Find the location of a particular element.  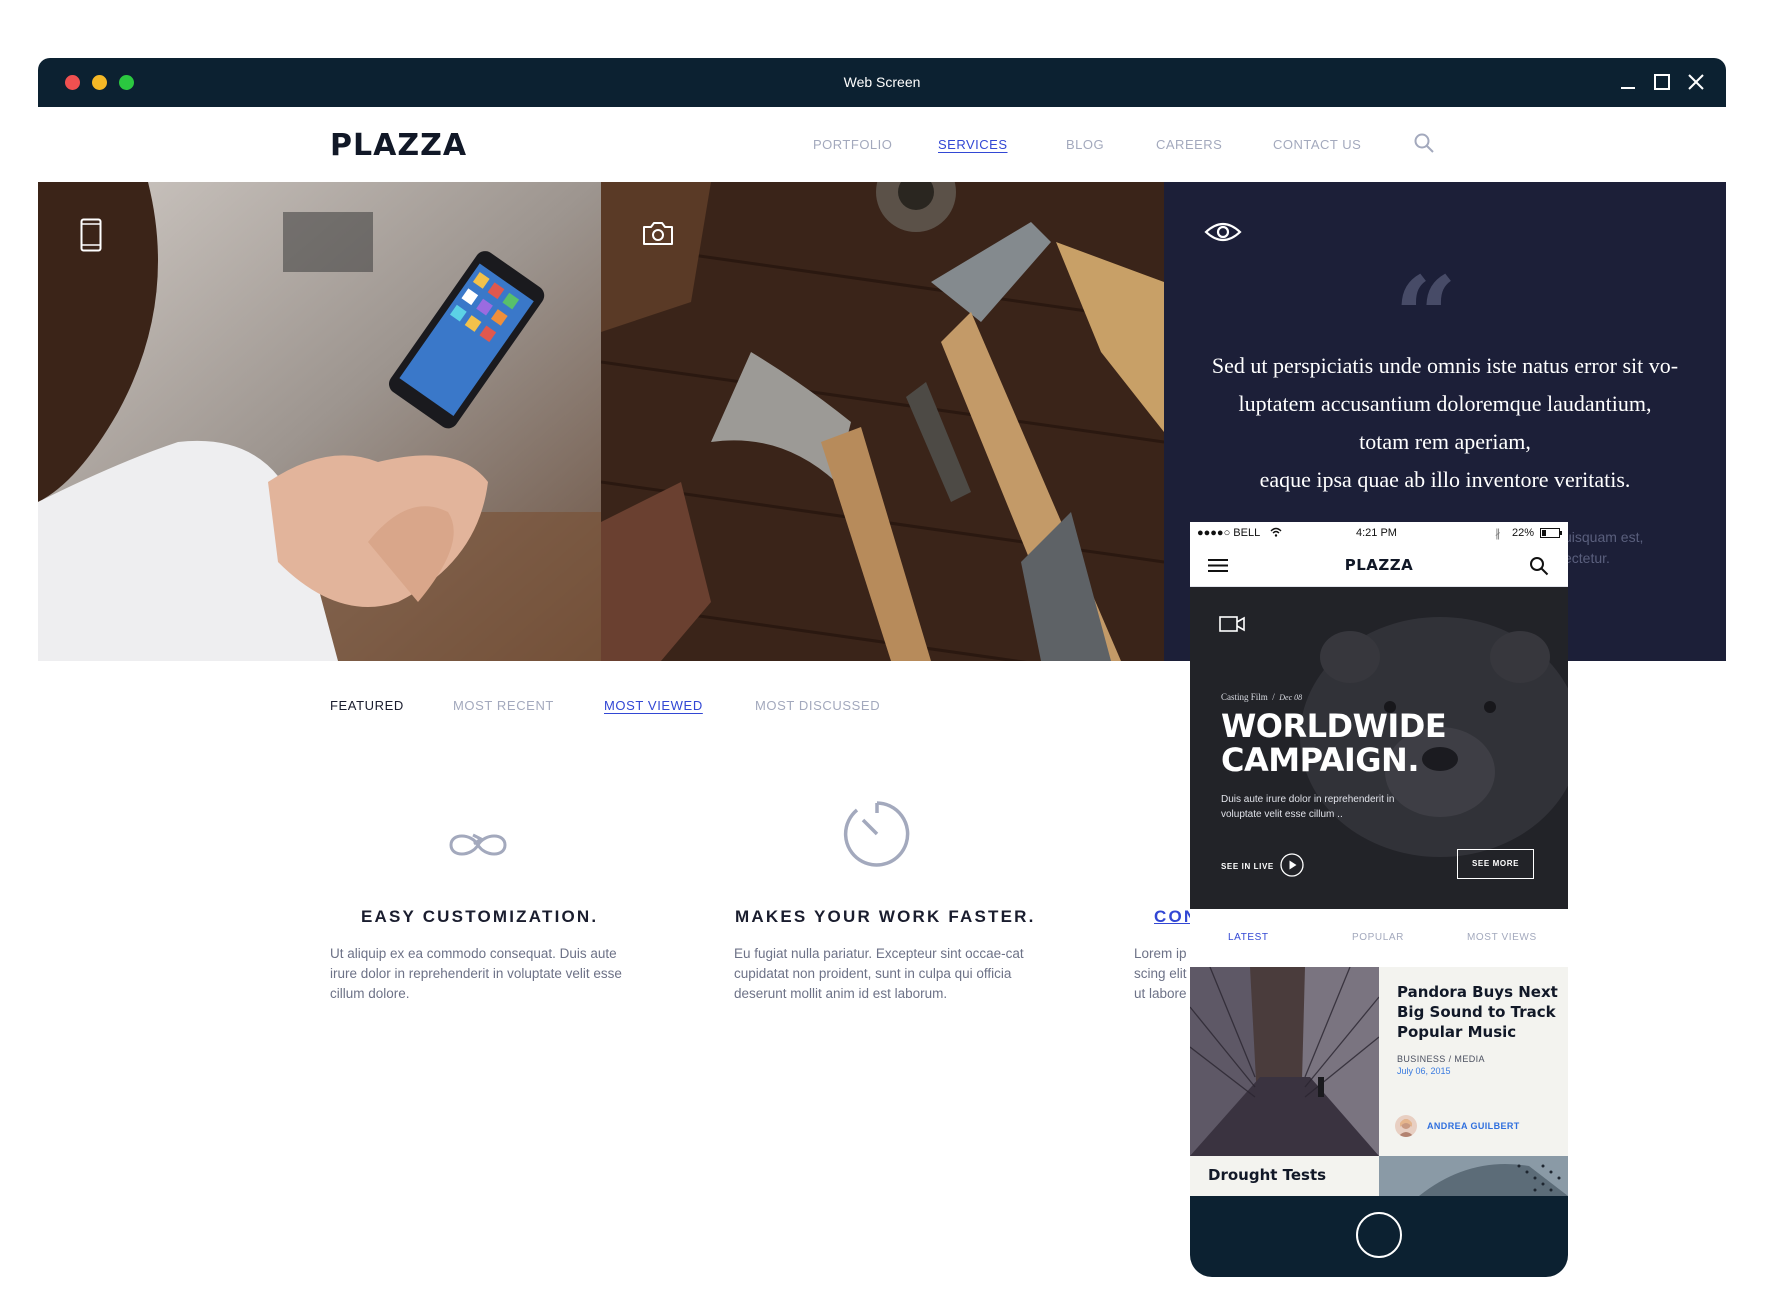

camera-icon is located at coordinates (658, 233).